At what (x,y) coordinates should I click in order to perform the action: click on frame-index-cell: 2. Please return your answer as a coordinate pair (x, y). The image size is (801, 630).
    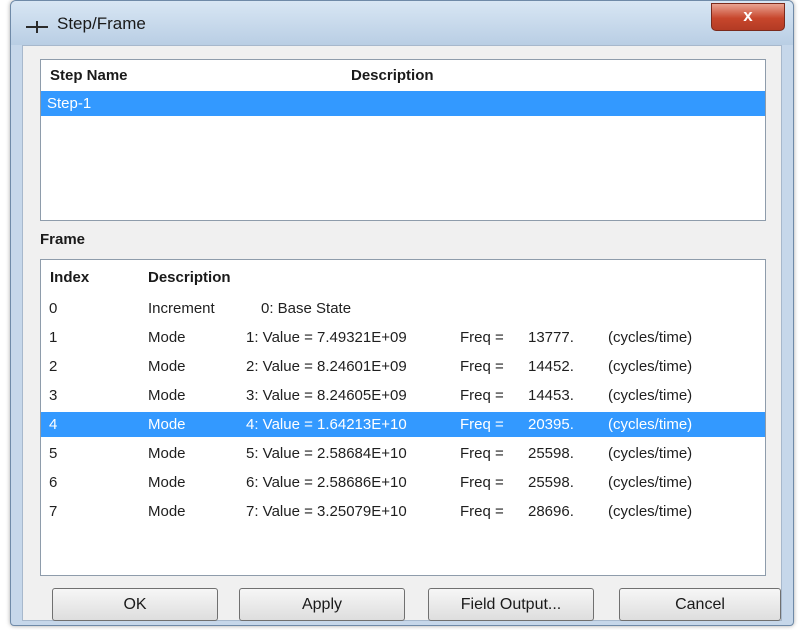
    Looking at the image, I should click on (53, 366).